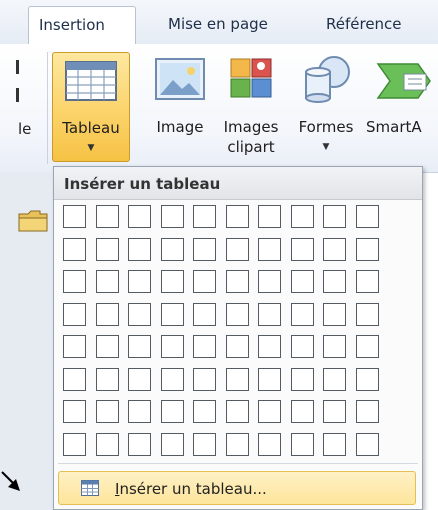  I want to click on dropdown-title: Insérer un tableau, so click(142, 184).